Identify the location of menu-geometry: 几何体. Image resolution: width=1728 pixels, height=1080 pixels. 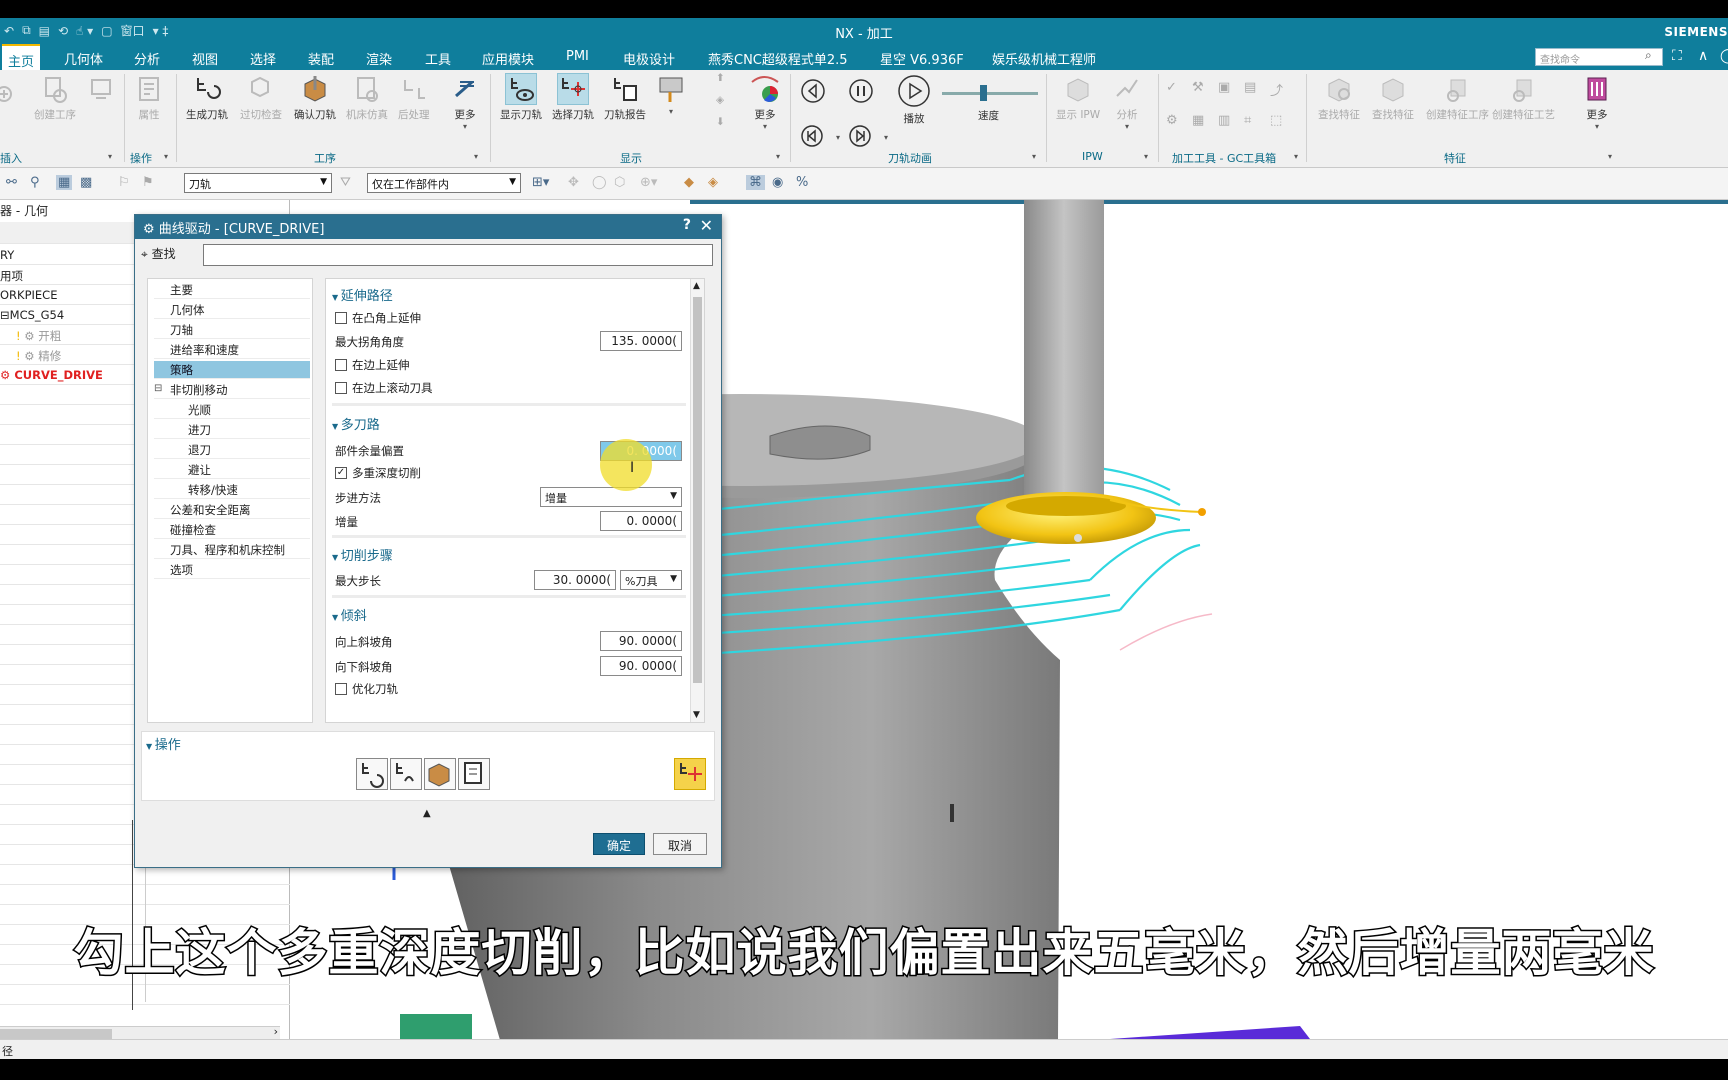
(83, 58).